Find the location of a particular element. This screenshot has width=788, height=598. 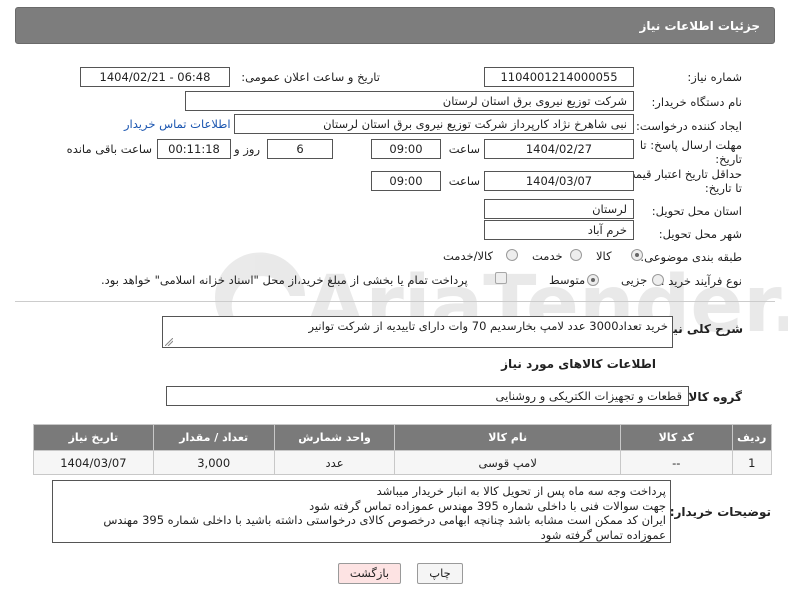

cell-name: لامپ قوسی is located at coordinates (507, 462).